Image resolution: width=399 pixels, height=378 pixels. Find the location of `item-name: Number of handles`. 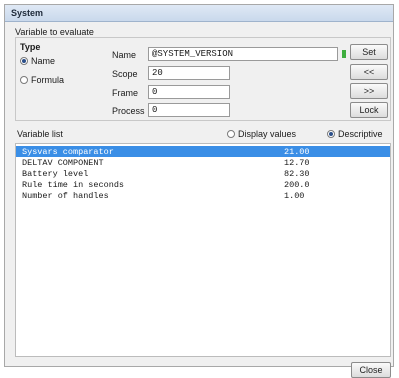

item-name: Number of handles is located at coordinates (65, 196).